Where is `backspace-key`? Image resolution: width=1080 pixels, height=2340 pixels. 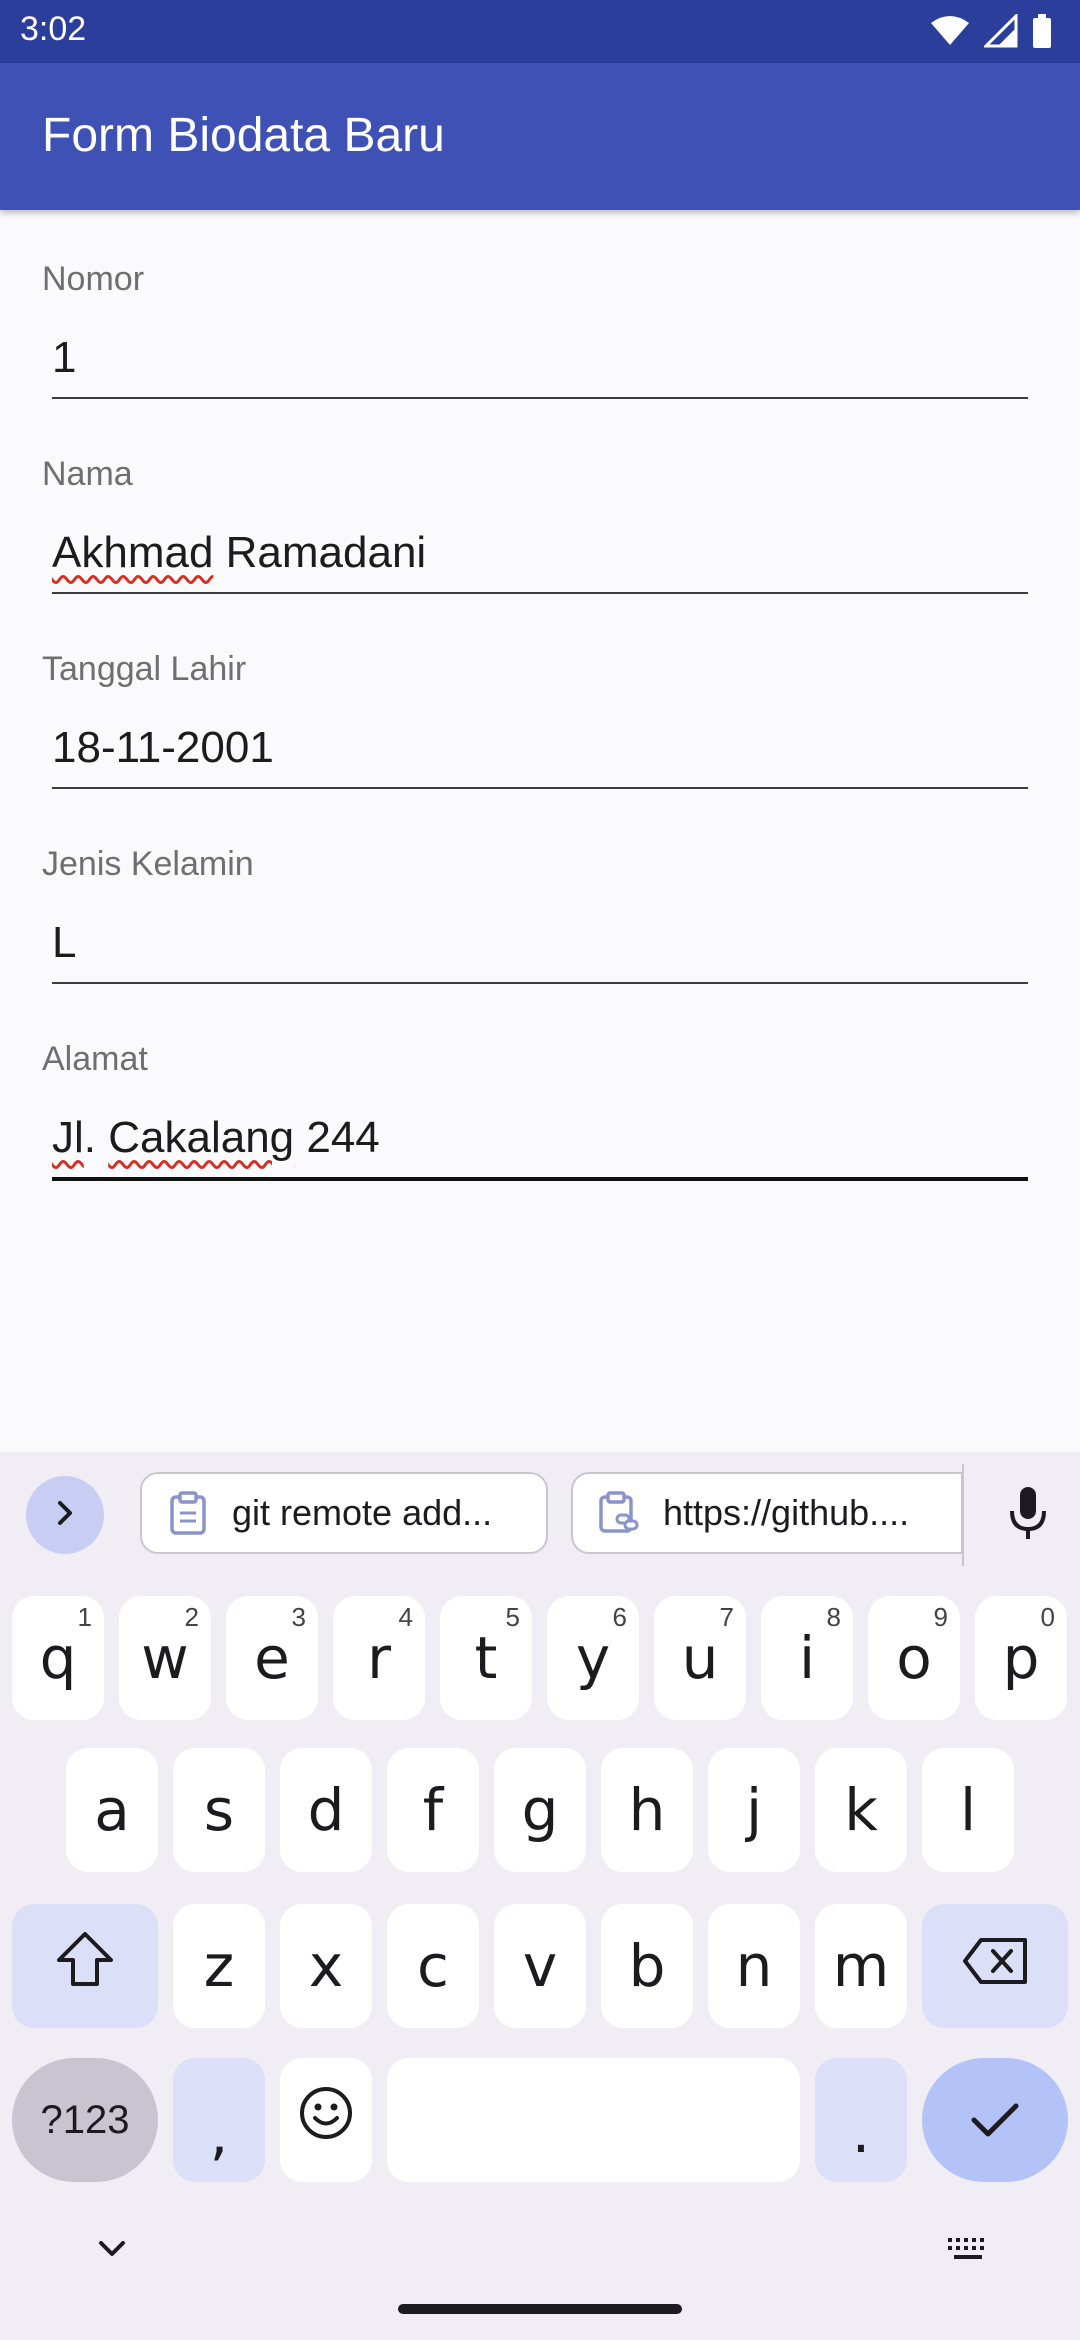 backspace-key is located at coordinates (995, 1966).